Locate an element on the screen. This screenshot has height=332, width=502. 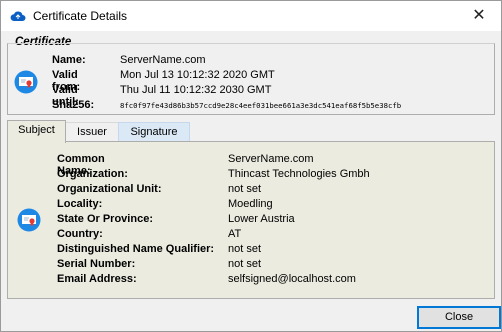
subject-field-label: Email Address: is located at coordinates (97, 279).